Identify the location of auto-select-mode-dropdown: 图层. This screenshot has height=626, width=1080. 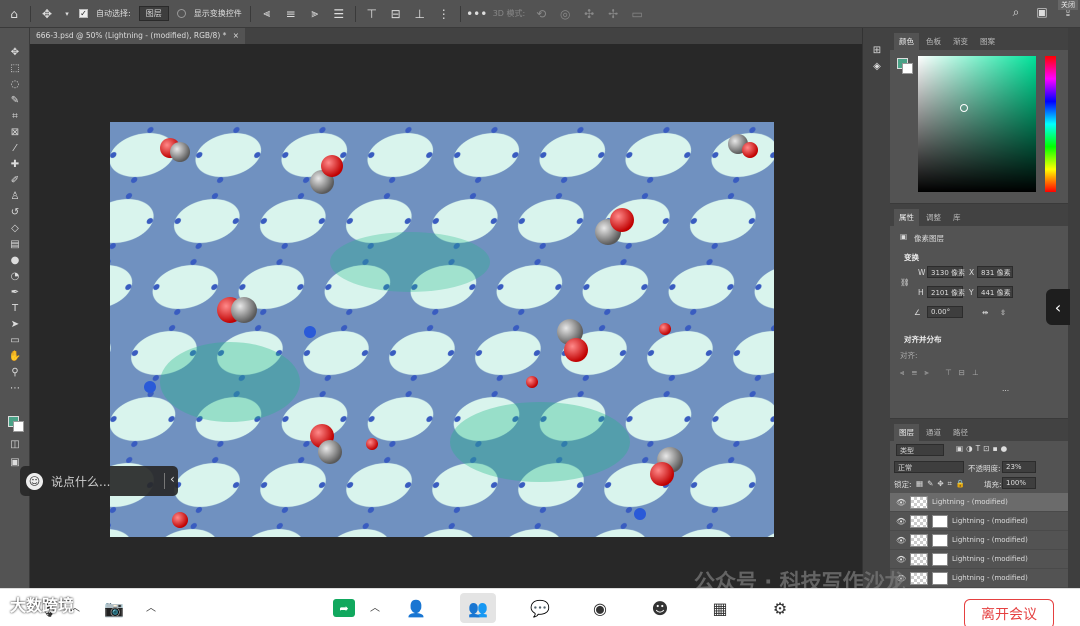
(153, 13).